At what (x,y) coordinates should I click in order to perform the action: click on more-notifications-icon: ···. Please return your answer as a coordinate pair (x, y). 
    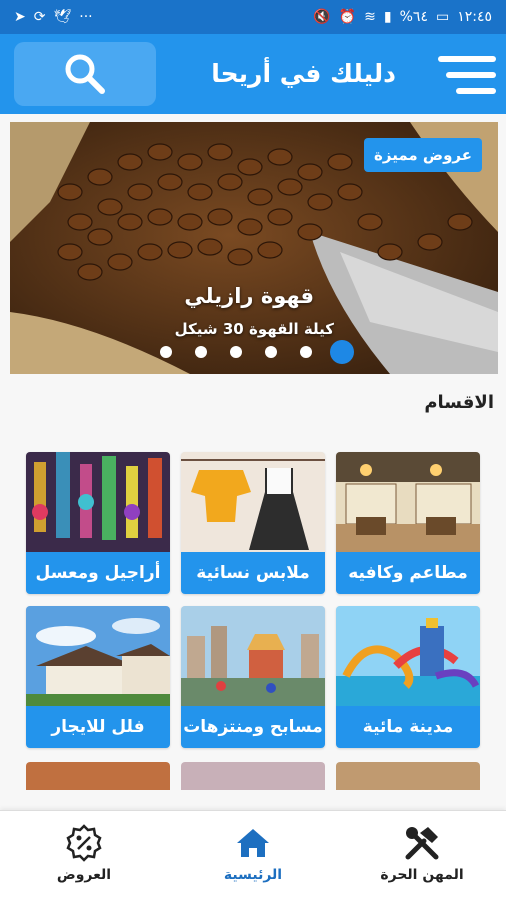
    Looking at the image, I should click on (86, 17).